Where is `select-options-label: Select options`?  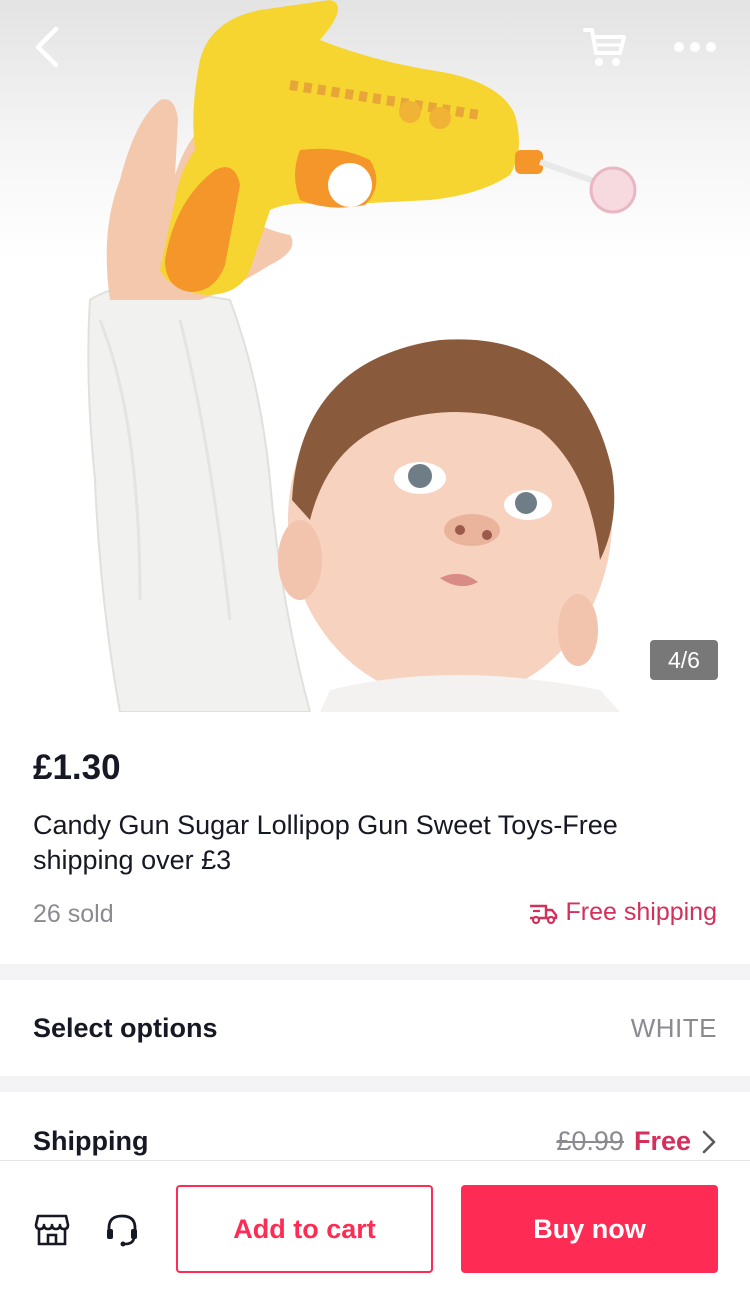 select-options-label: Select options is located at coordinates (125, 1027).